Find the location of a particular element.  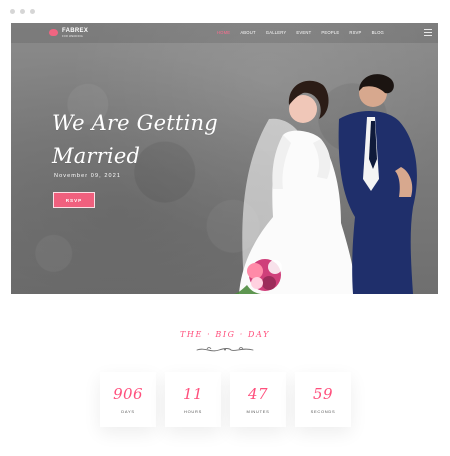

countdown-card-seconds: 59 SECONDS is located at coordinates (323, 399).